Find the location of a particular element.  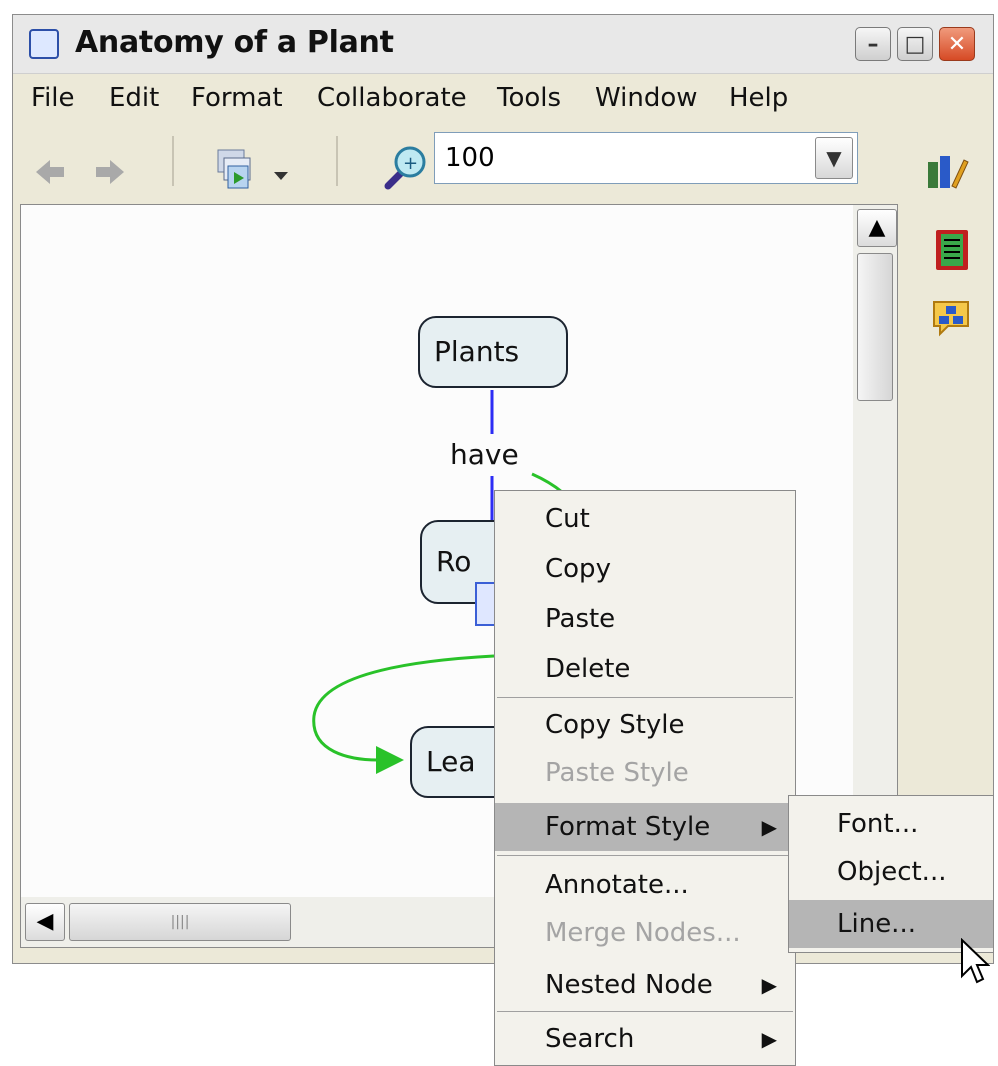

menu-item-format-style: Format Style ▶ is located at coordinates (645, 827).